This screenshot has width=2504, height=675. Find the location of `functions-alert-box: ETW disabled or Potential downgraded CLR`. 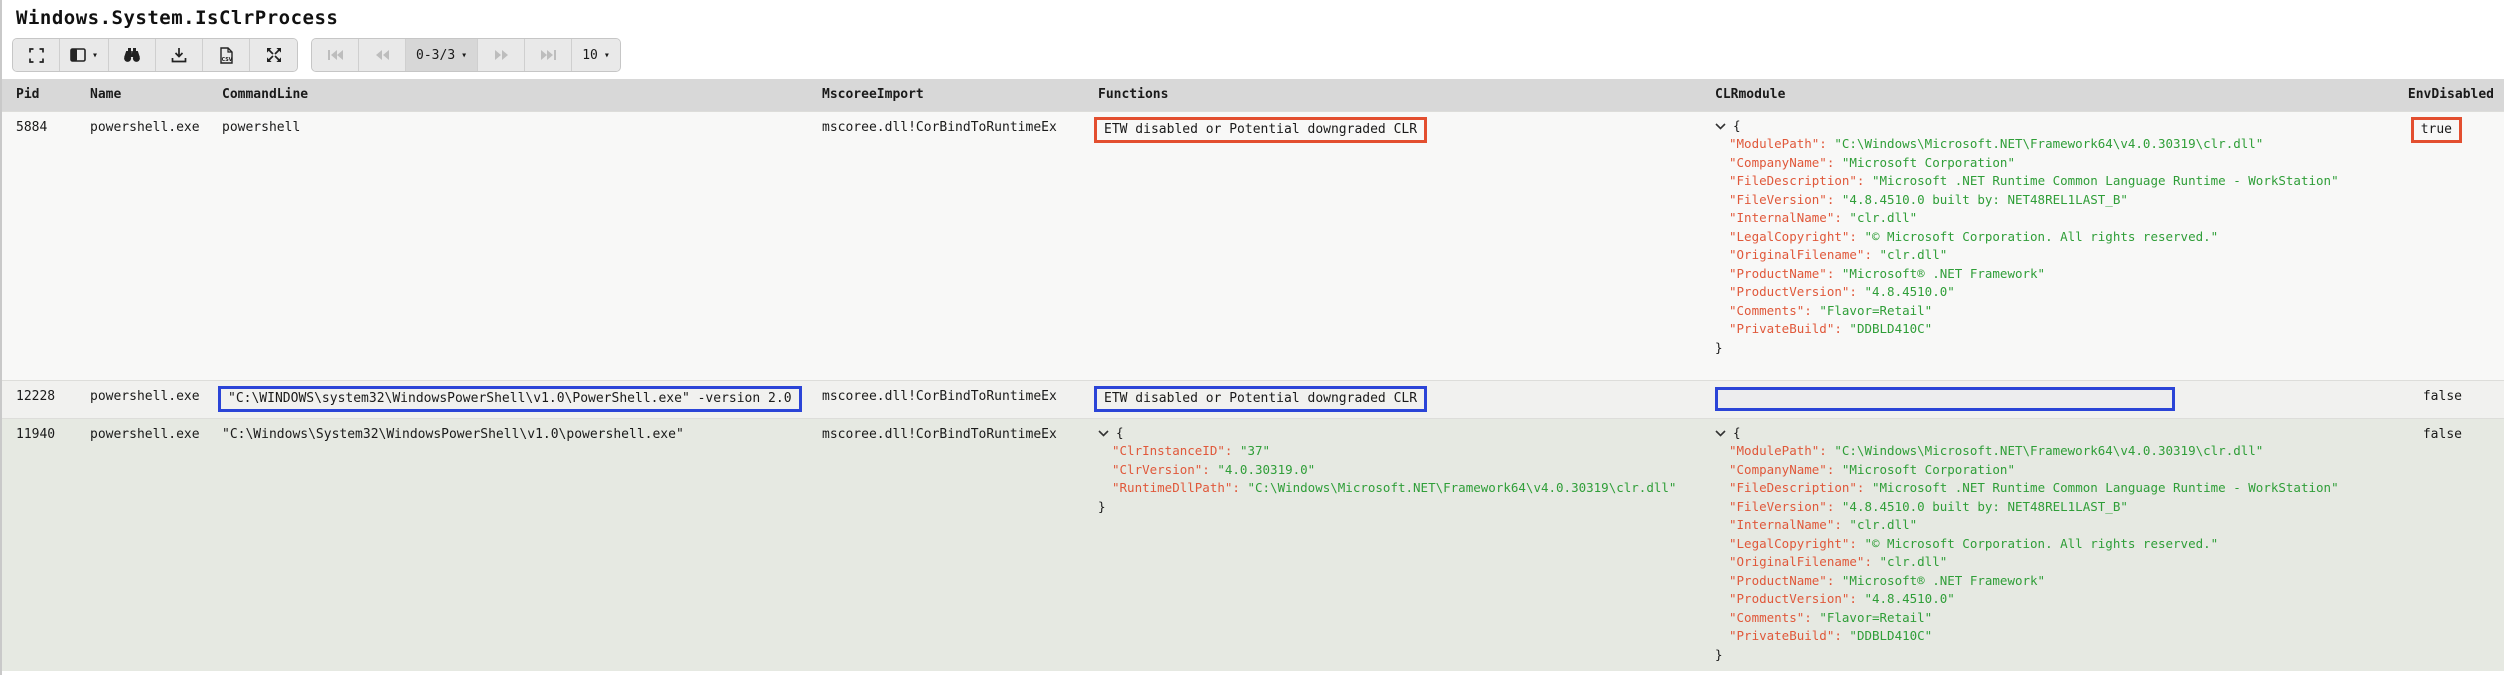

functions-alert-box: ETW disabled or Potential downgraded CLR is located at coordinates (1261, 398).